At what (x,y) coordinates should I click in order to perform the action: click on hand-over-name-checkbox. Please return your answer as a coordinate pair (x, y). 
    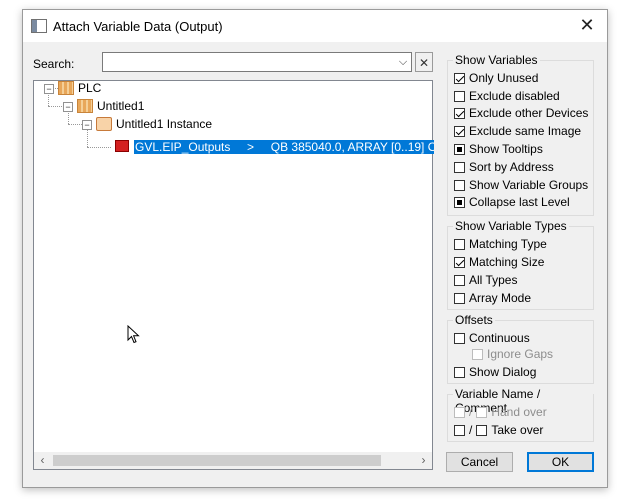
    Looking at the image, I should click on (459, 412).